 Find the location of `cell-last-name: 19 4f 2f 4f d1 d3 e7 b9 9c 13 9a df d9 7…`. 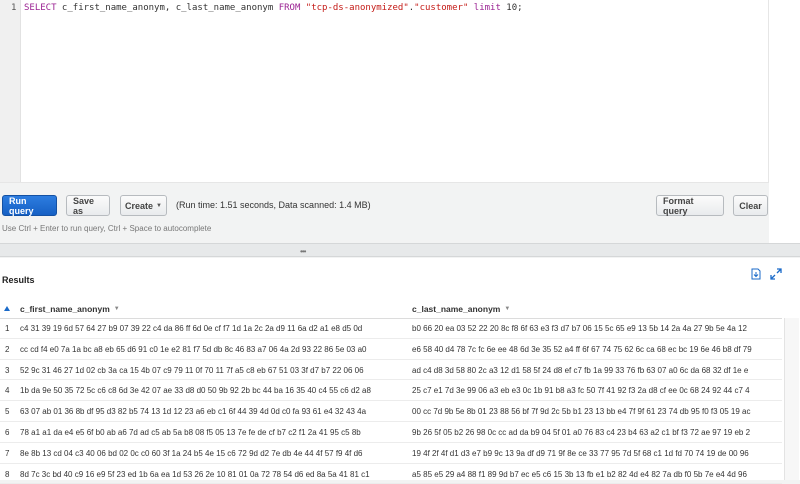

cell-last-name: 19 4f 2f 4f d1 d3 e7 b9 9c 13 9a df d9 7… is located at coordinates (580, 453).